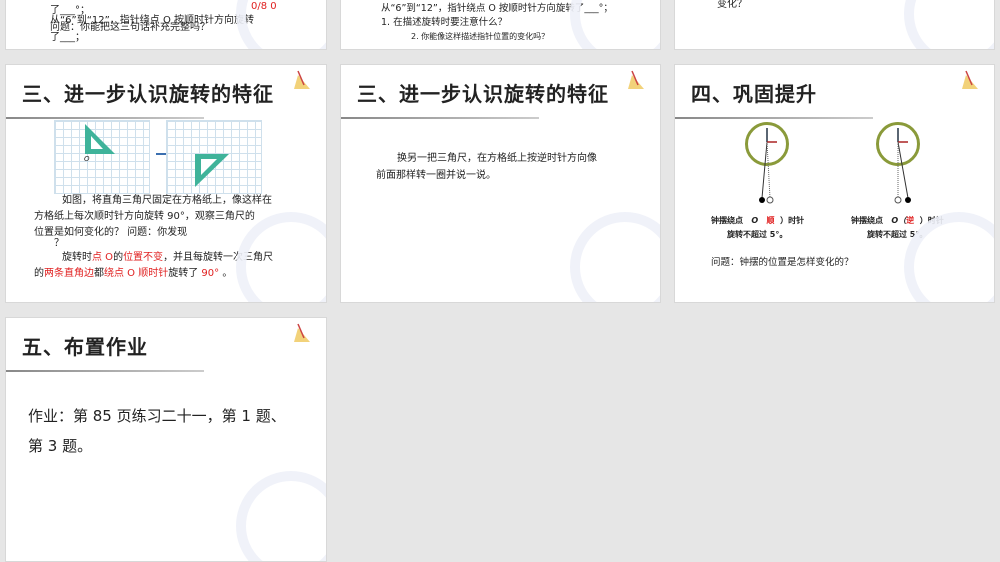 The height and width of the screenshot is (562, 1000). Describe the element at coordinates (754, 94) in the screenshot. I see `slide-title: 四、巩固提升` at that location.